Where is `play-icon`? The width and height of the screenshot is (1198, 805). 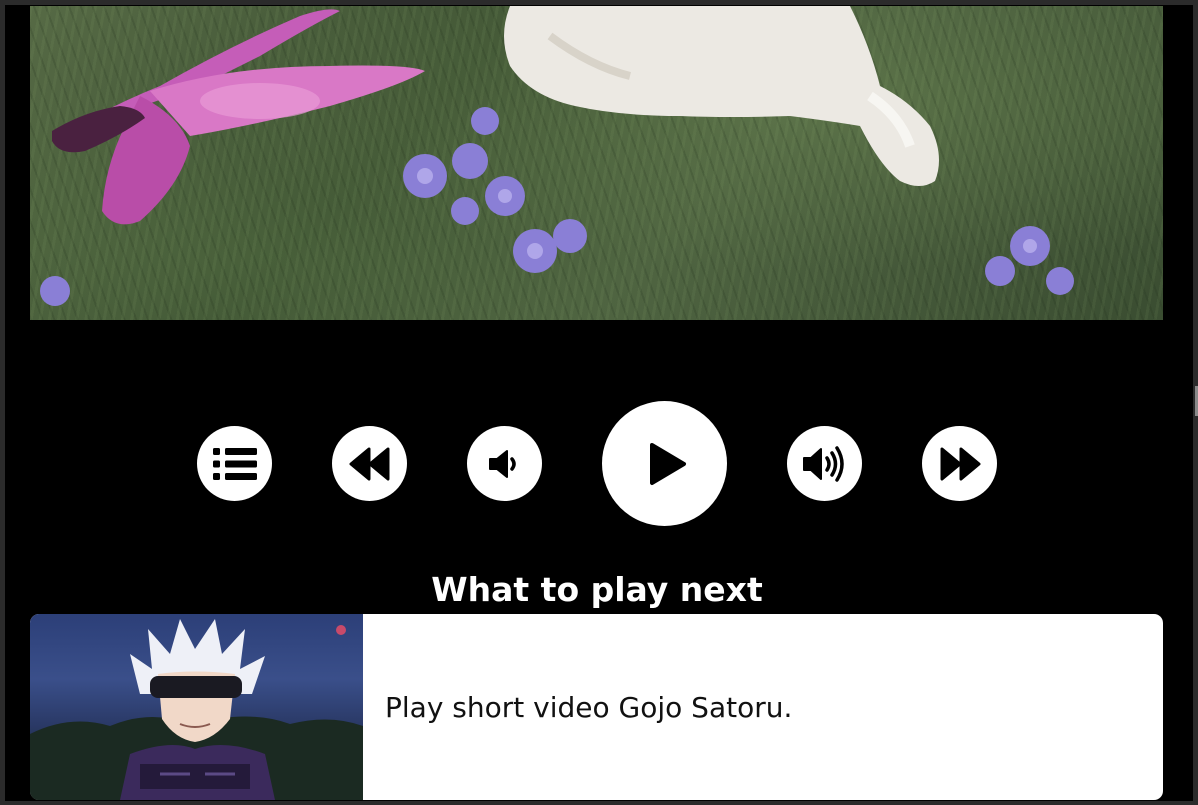 play-icon is located at coordinates (667, 463).